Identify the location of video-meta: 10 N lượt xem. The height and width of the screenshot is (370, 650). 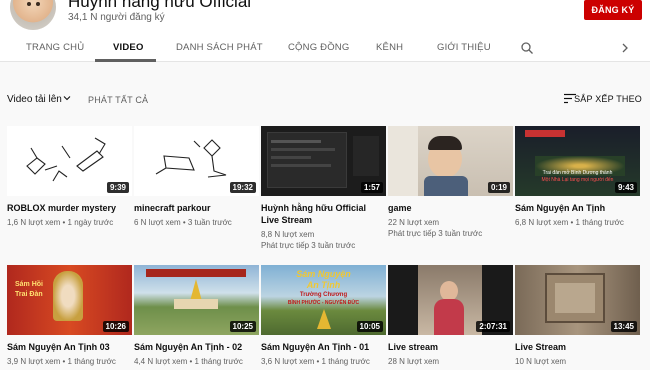
(541, 361).